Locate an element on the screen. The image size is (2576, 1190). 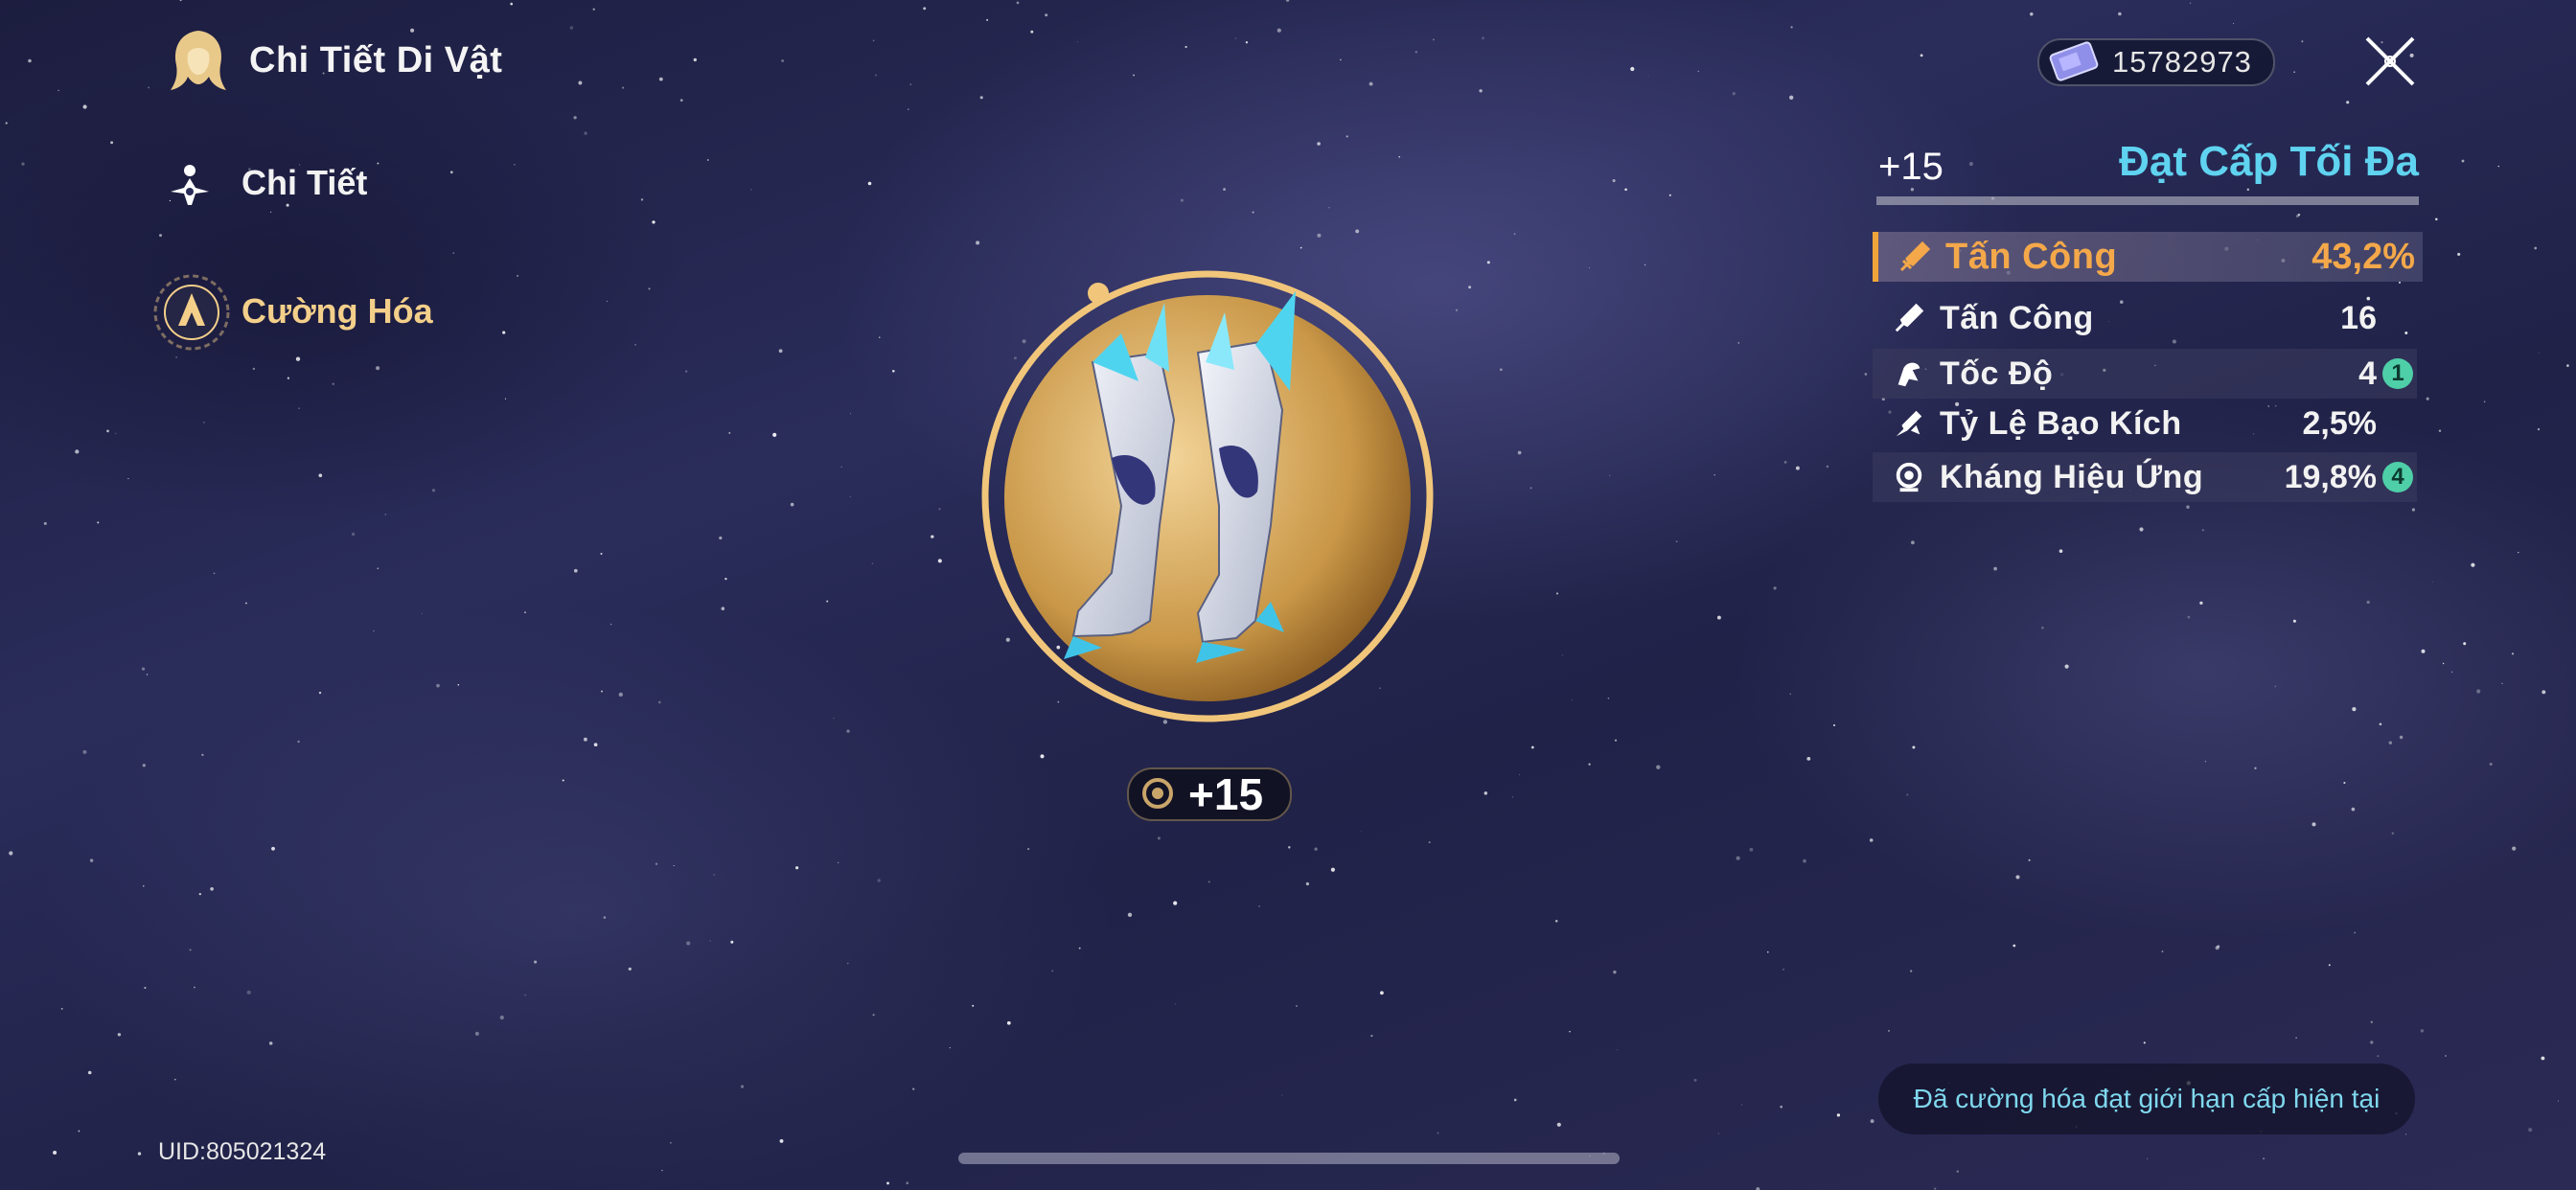
sub-stat-label: Kháng Hiệu Ứng is located at coordinates (2072, 476).